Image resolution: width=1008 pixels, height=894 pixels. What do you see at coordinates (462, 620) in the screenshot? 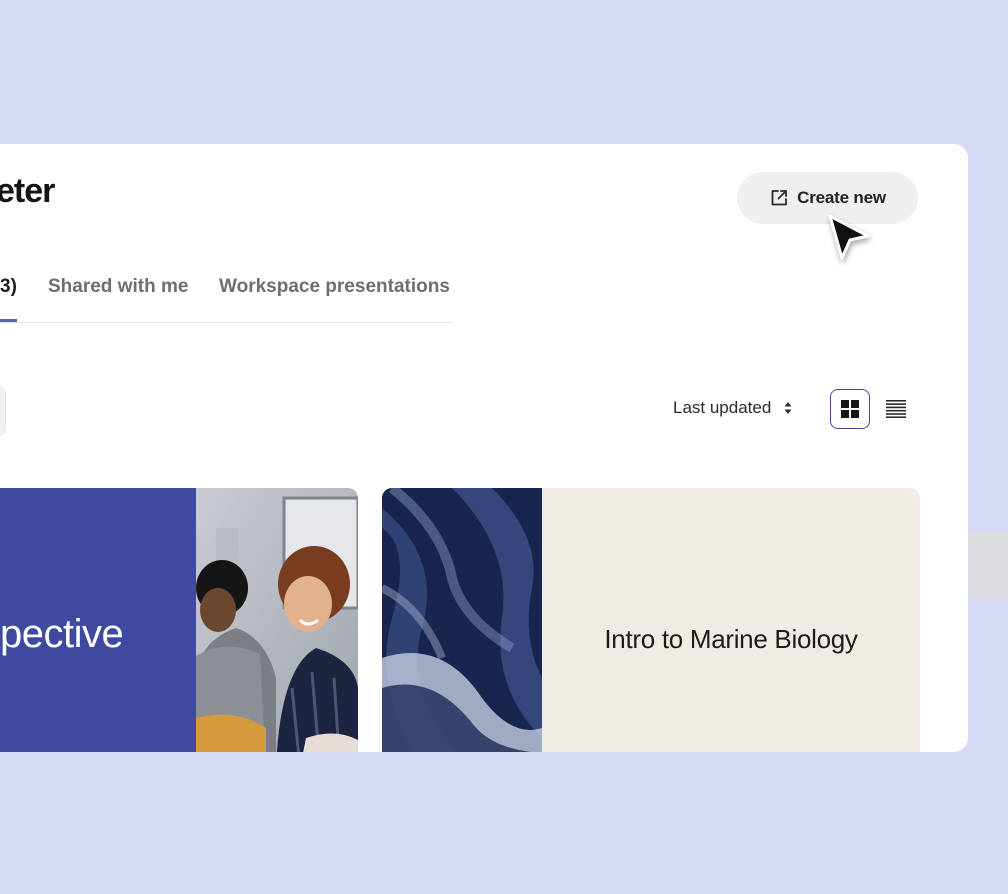
I see `blue-texture` at bounding box center [462, 620].